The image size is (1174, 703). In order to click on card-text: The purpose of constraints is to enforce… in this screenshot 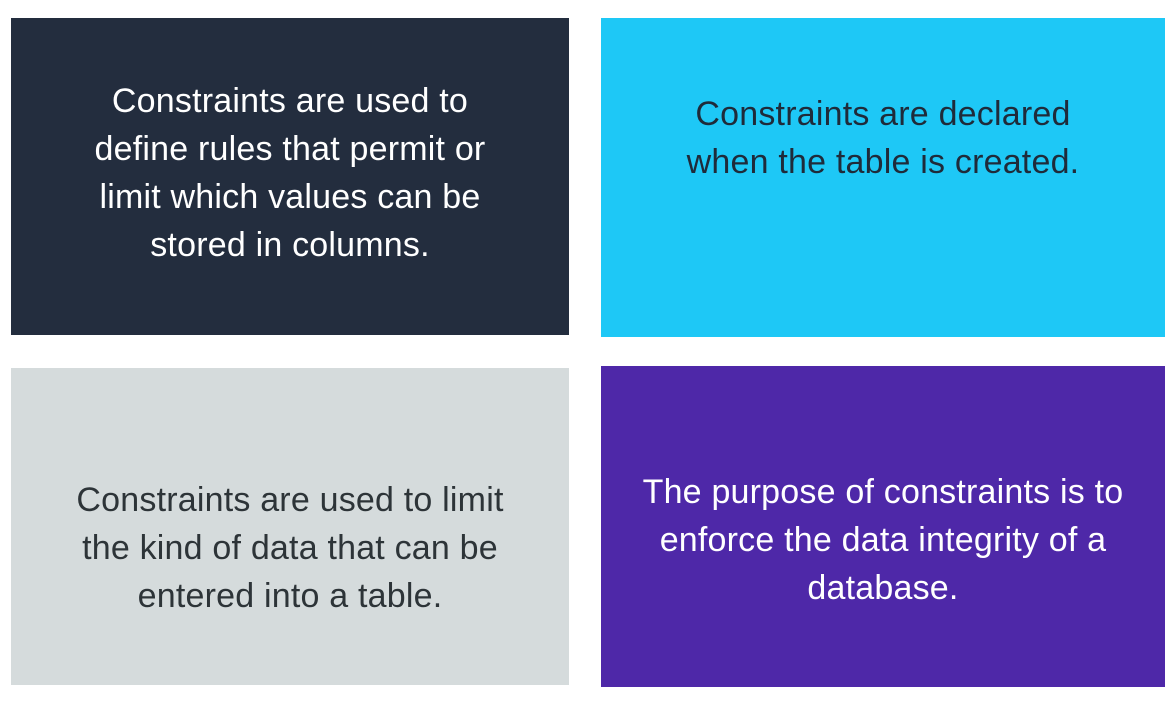, I will do `click(883, 539)`.